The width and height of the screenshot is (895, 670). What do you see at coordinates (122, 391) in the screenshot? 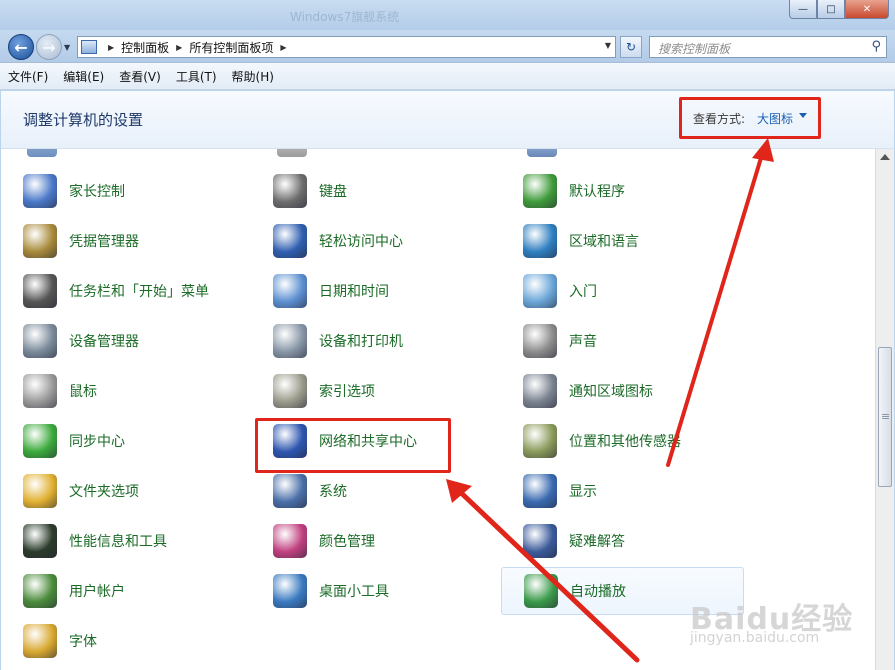
I see `control-panel-item: 鼠标` at bounding box center [122, 391].